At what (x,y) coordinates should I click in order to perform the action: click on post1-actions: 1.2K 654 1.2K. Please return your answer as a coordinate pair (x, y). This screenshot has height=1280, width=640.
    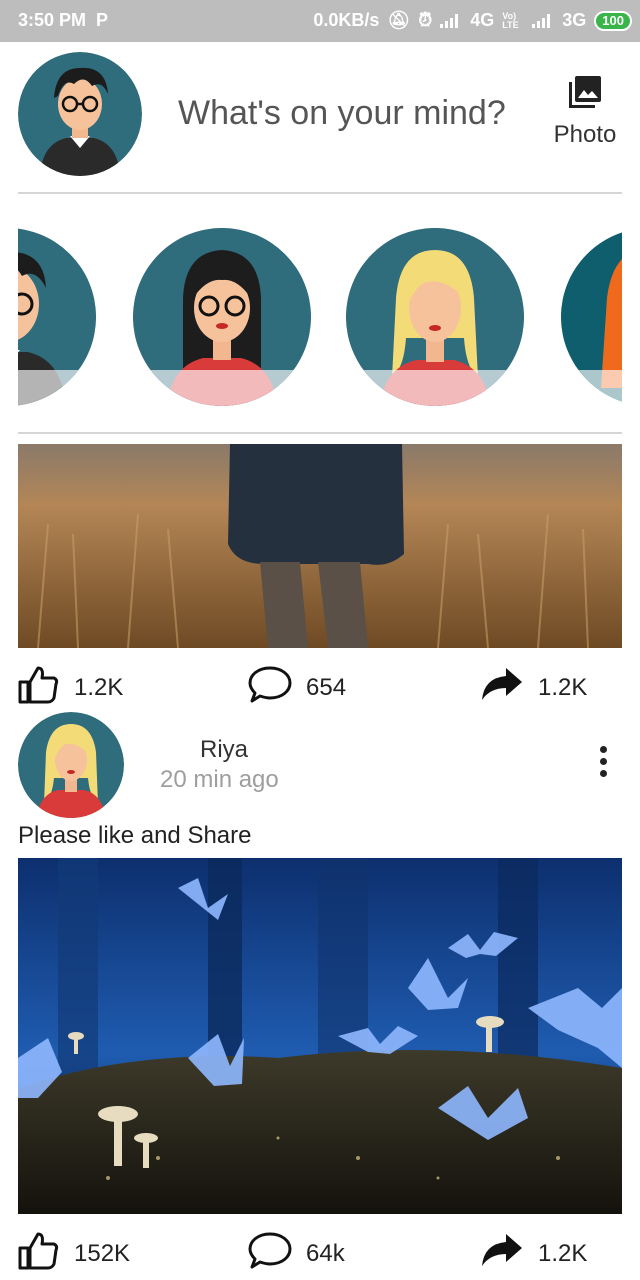
    Looking at the image, I should click on (320, 689).